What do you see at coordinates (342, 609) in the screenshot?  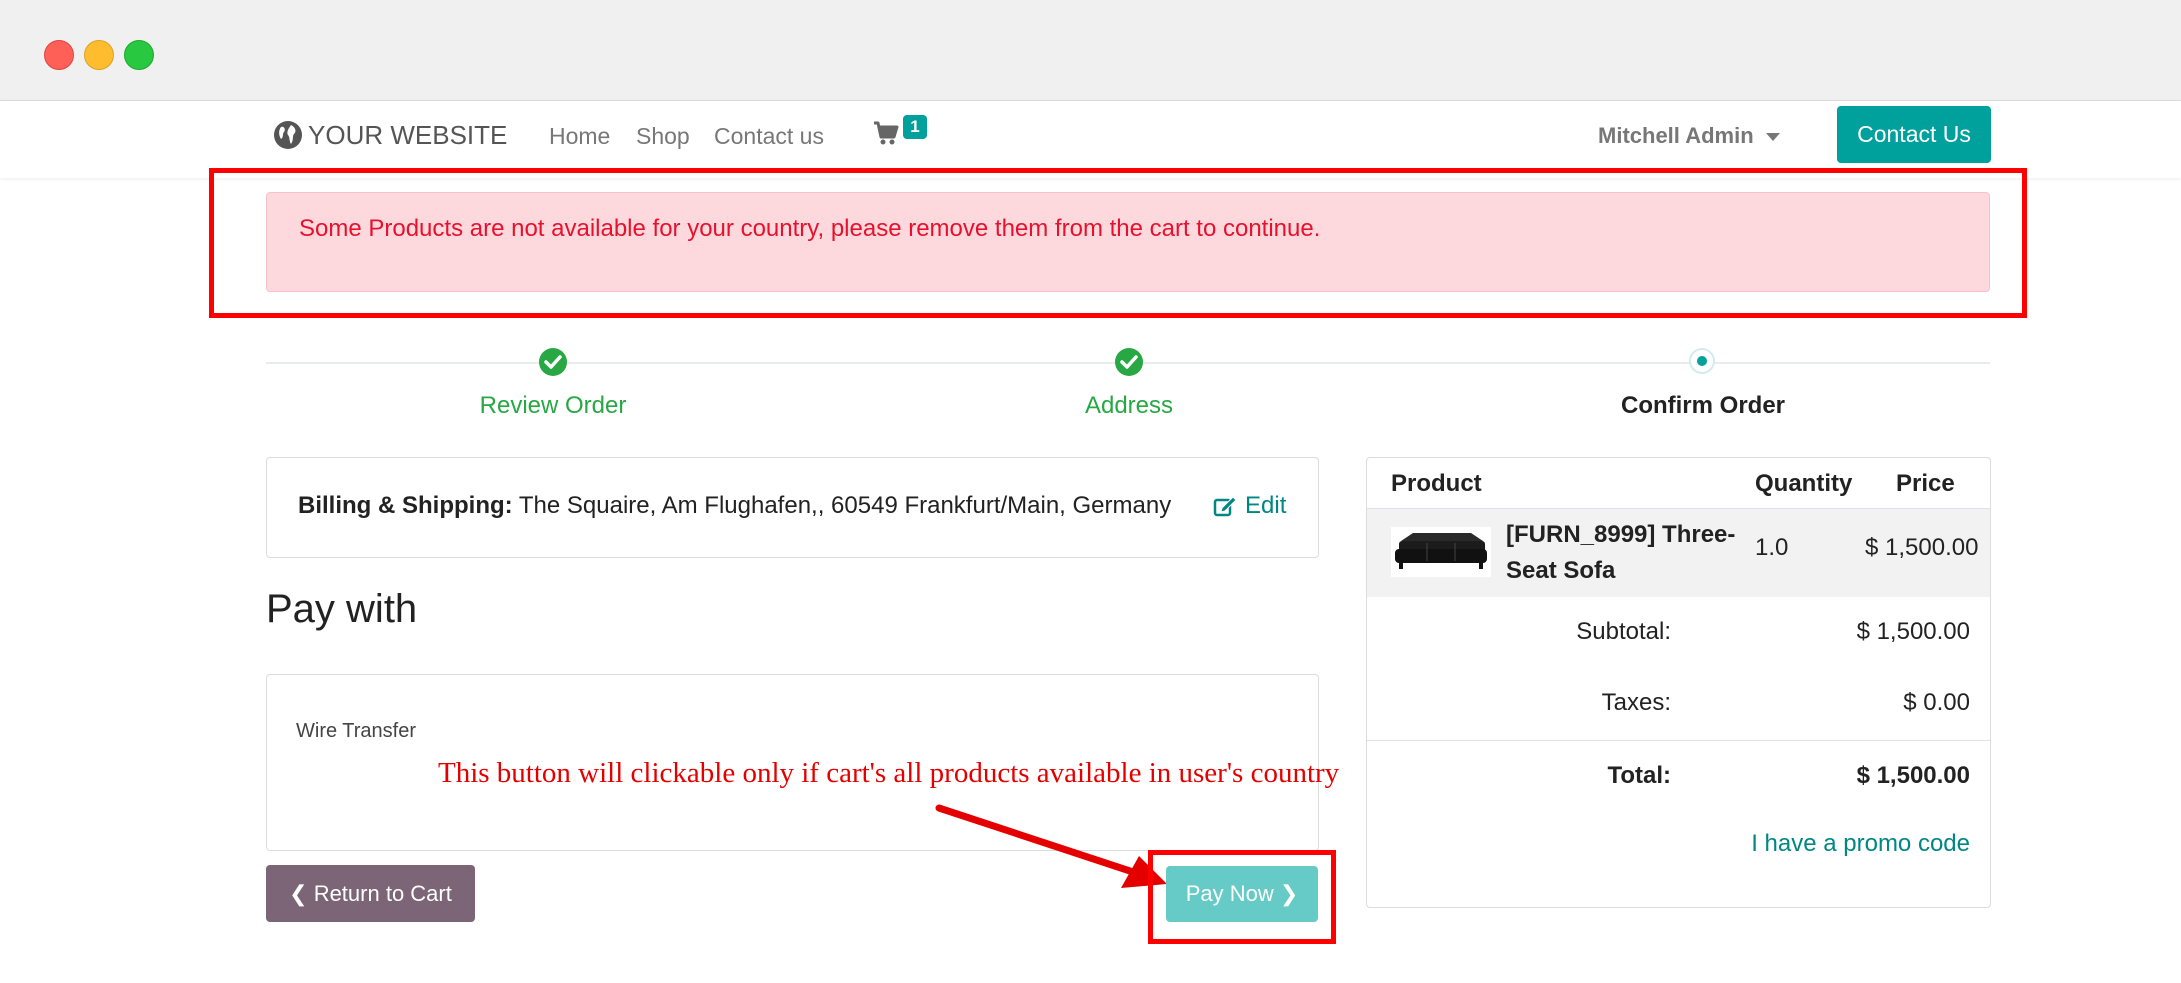 I see `pay-with-heading: Pay with` at bounding box center [342, 609].